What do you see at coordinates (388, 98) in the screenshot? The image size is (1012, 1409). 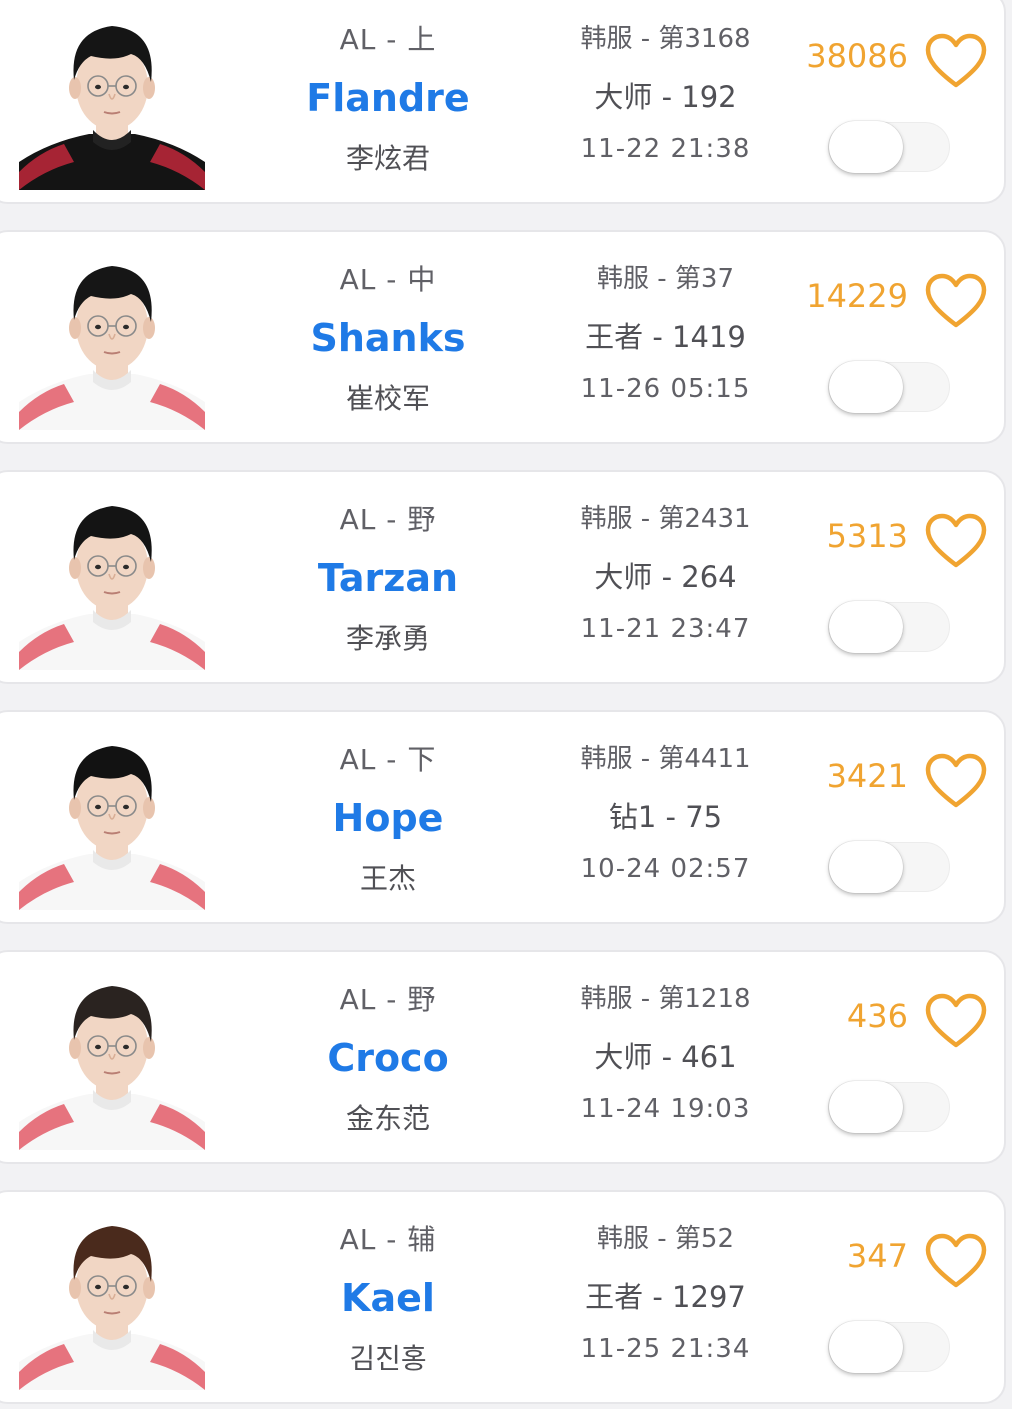 I see `player-id: Flandre` at bounding box center [388, 98].